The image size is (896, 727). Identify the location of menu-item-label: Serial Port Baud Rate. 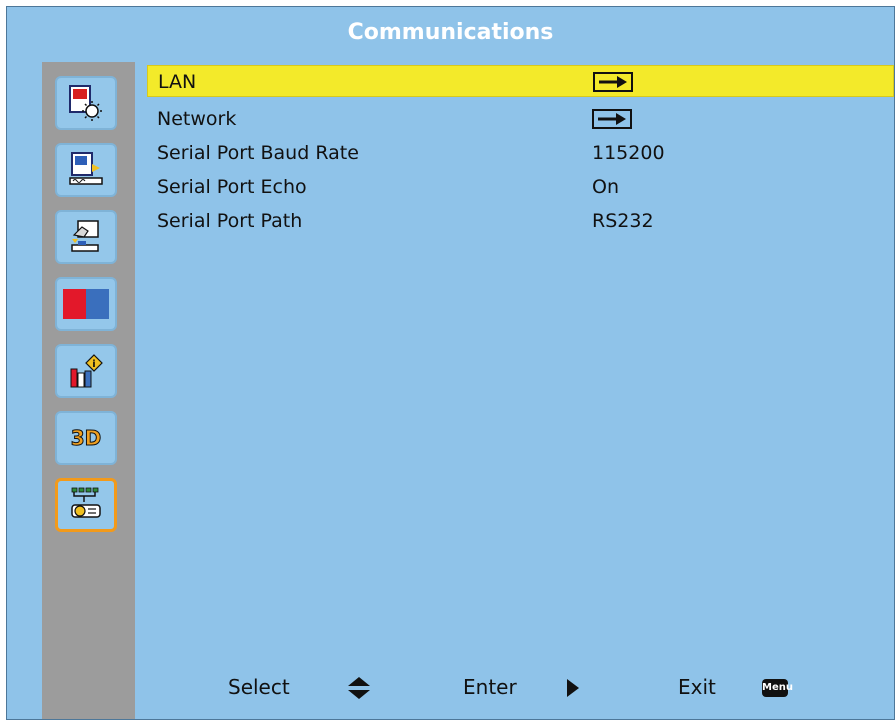
(258, 153).